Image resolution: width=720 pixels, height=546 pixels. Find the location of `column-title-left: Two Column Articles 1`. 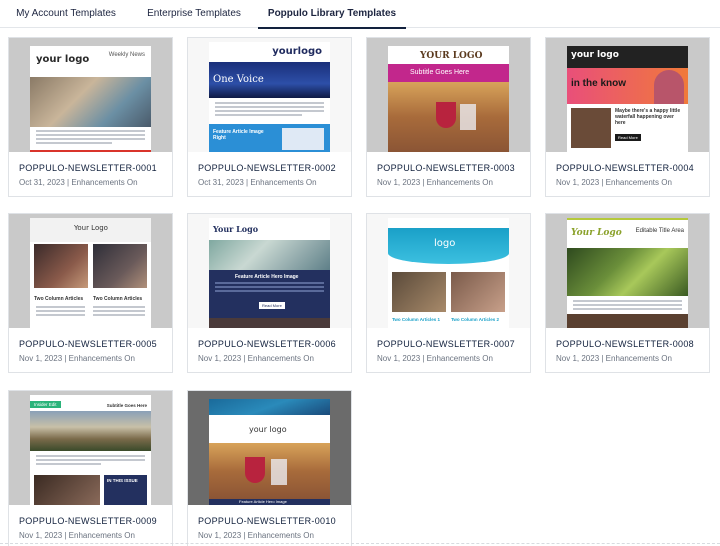

column-title-left: Two Column Articles 1 is located at coordinates (416, 319).